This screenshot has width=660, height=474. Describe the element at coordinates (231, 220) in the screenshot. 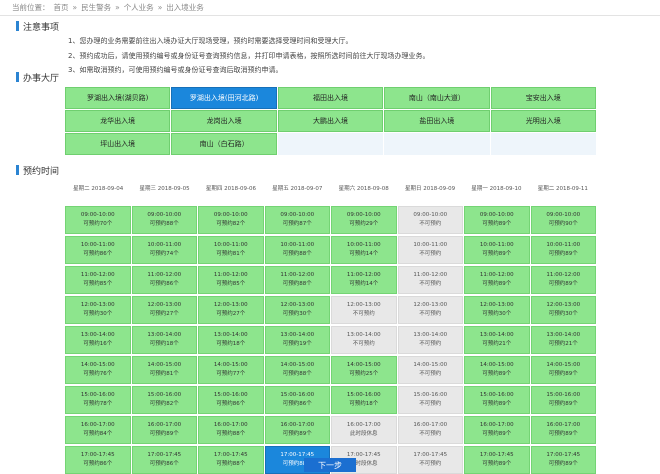

I see `time-slot: 09:00-10:00 可预约82个` at that location.